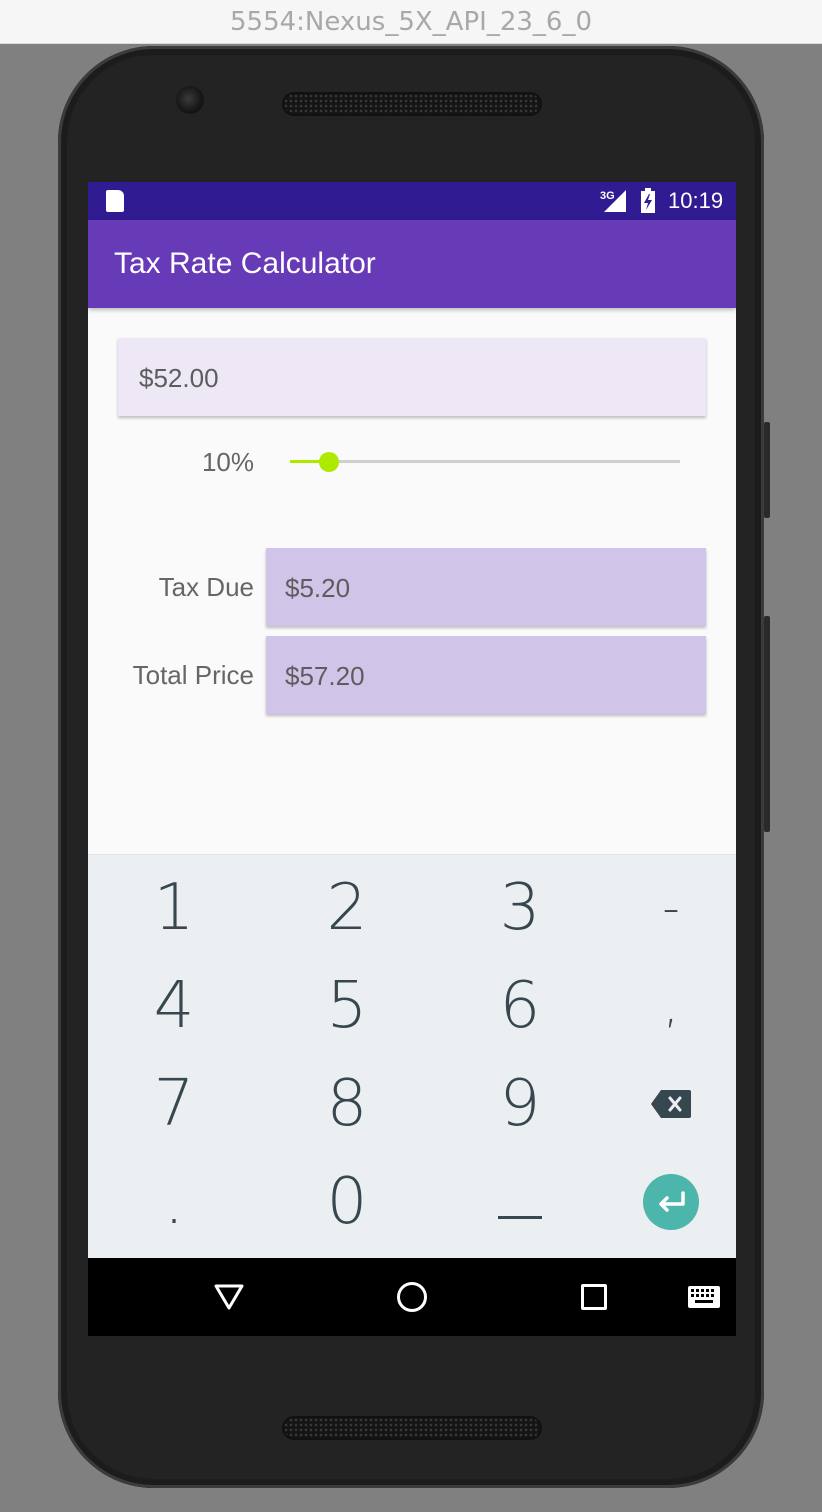 Image resolution: width=822 pixels, height=1512 pixels. I want to click on key-0: 0, so click(347, 1202).